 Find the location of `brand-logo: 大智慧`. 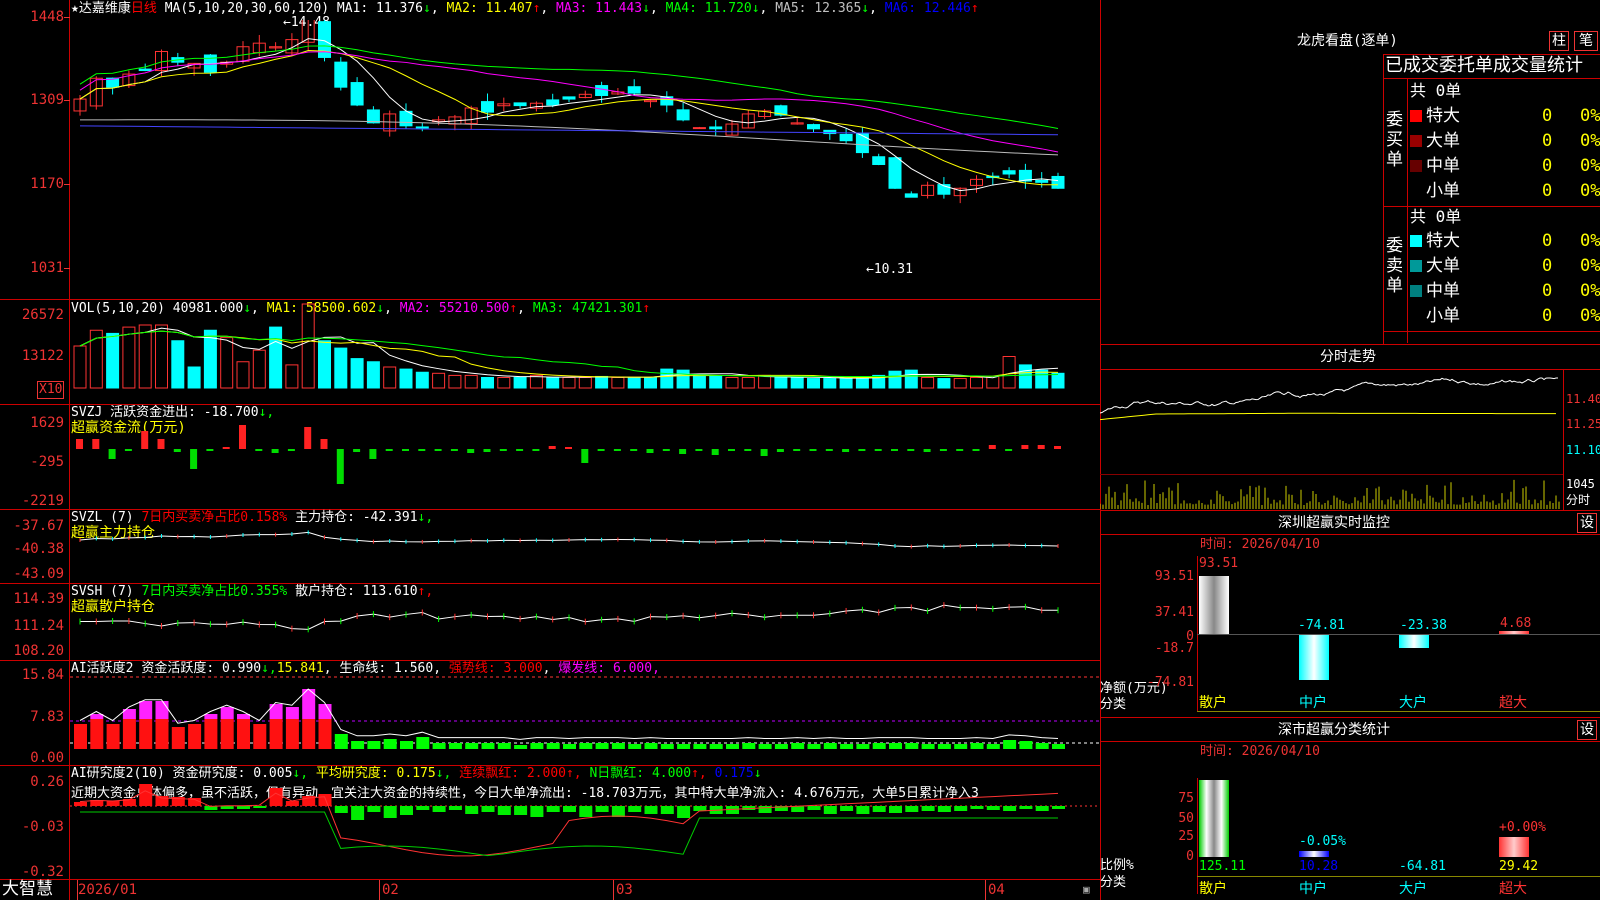

brand-logo: 大智慧 is located at coordinates (27, 889).